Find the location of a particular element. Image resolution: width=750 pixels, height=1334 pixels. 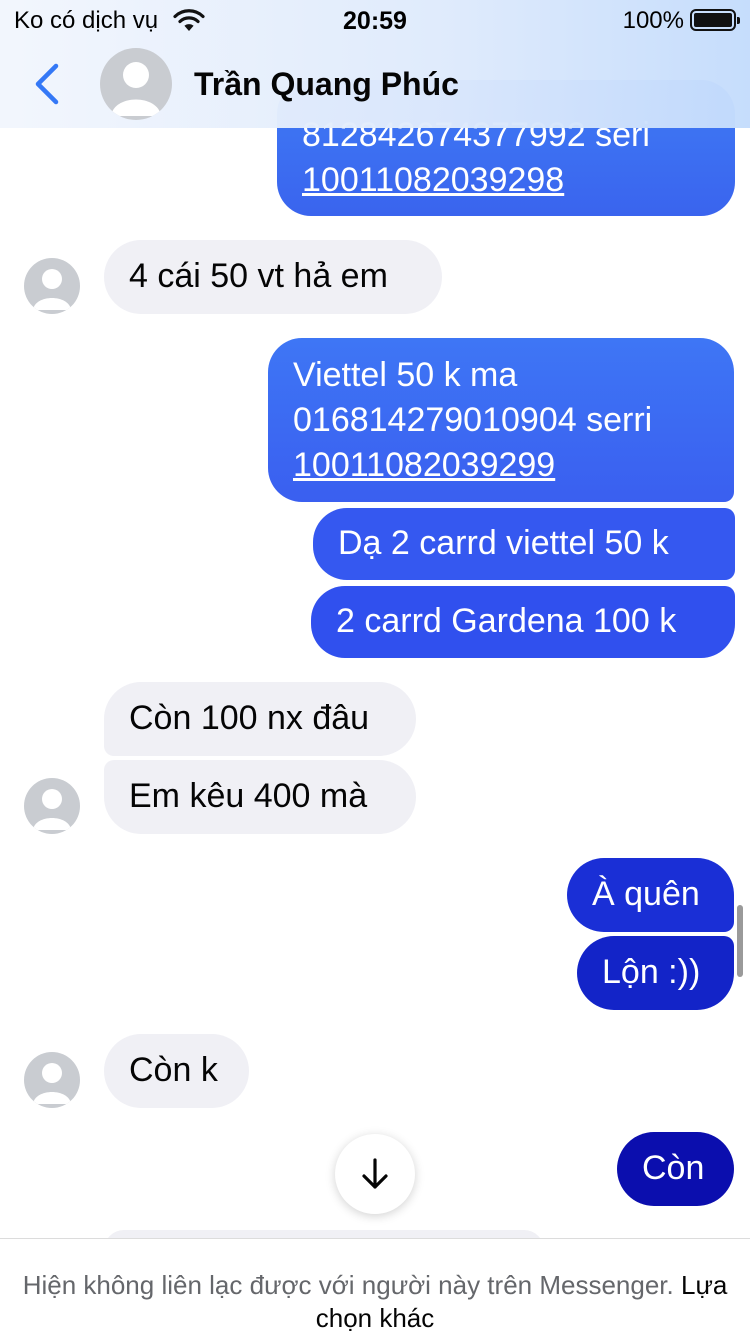

message-bubble-incoming: 4 cái 50 vt hả em is located at coordinates (273, 277).